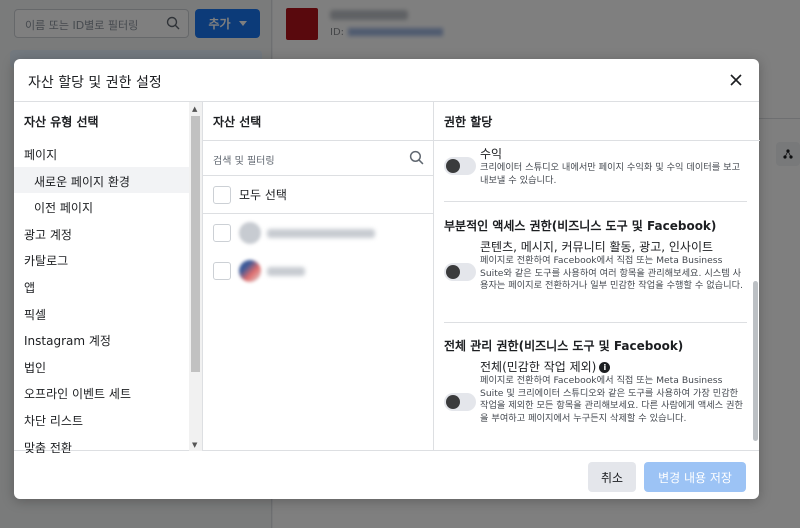 The height and width of the screenshot is (528, 800). Describe the element at coordinates (101, 313) in the screenshot. I see `asset-type-item: 픽셀` at that location.